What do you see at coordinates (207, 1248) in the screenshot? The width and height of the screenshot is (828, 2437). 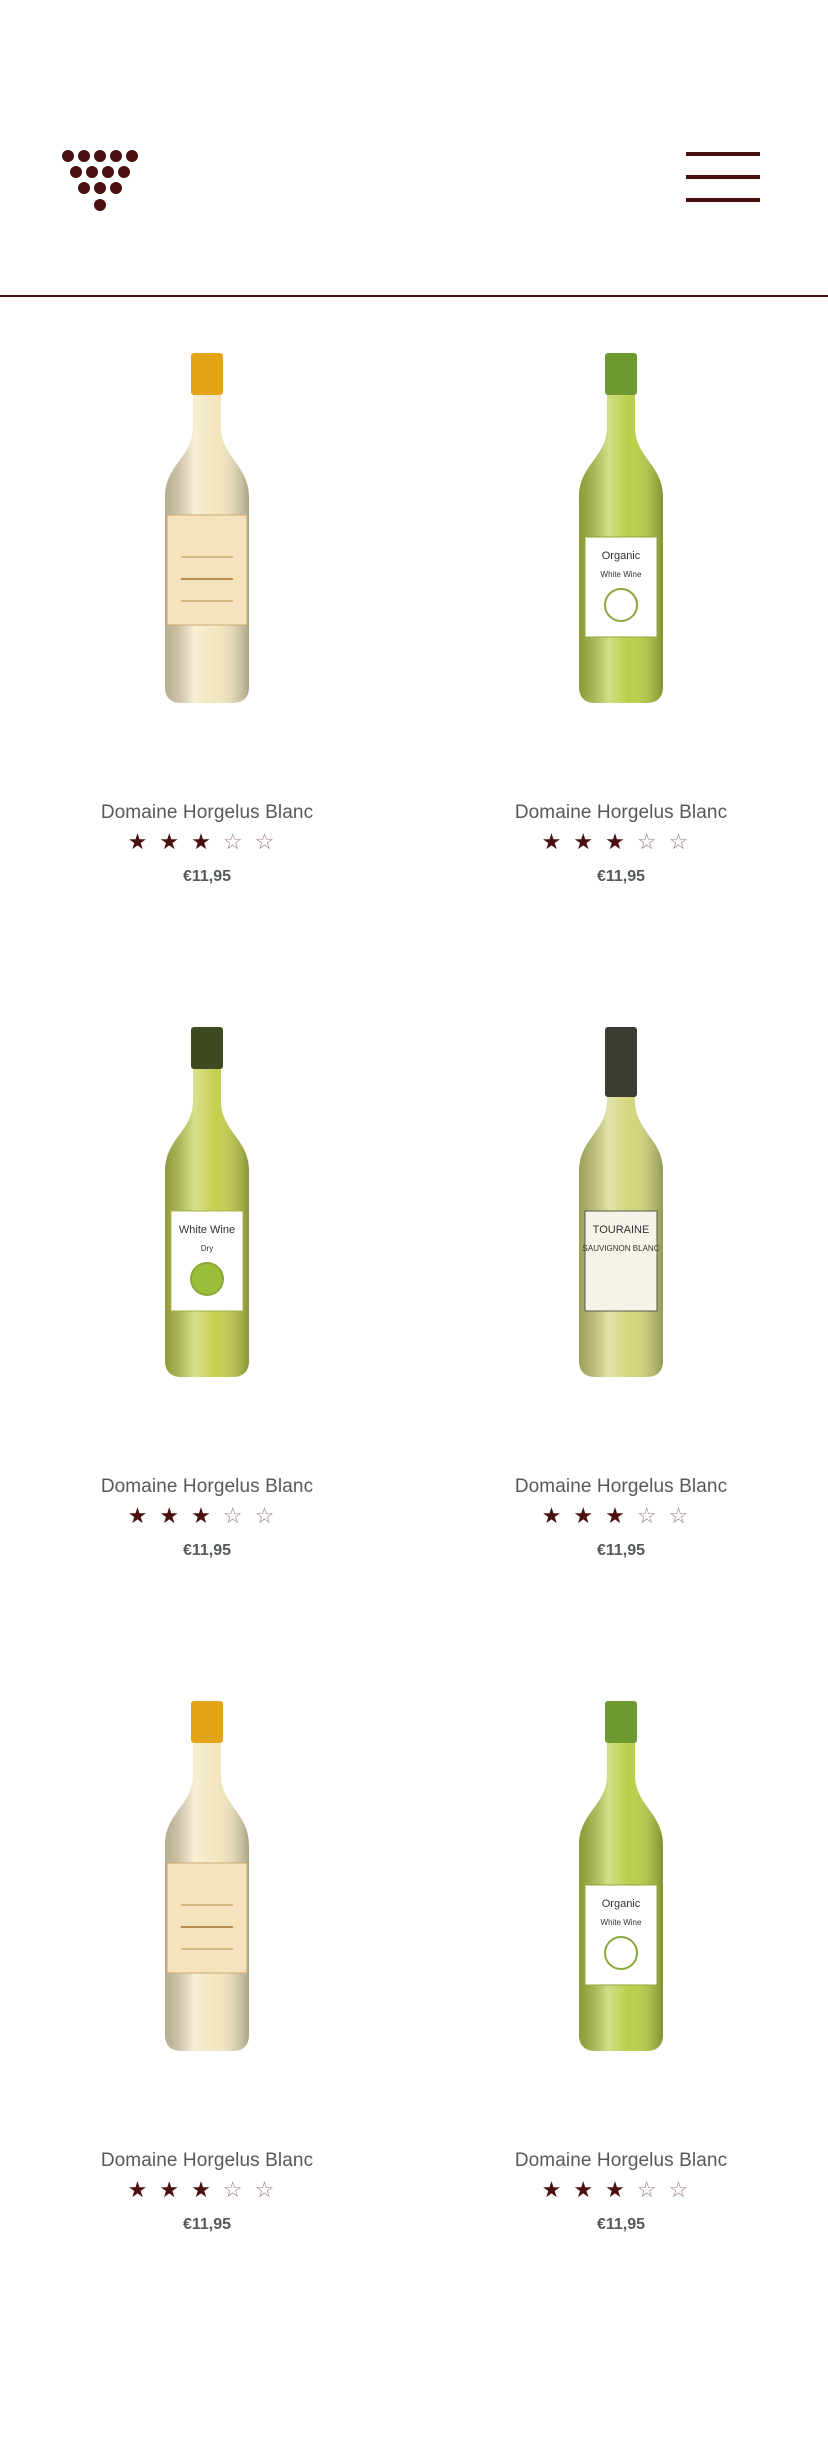 I see `svg-text: Dry` at bounding box center [207, 1248].